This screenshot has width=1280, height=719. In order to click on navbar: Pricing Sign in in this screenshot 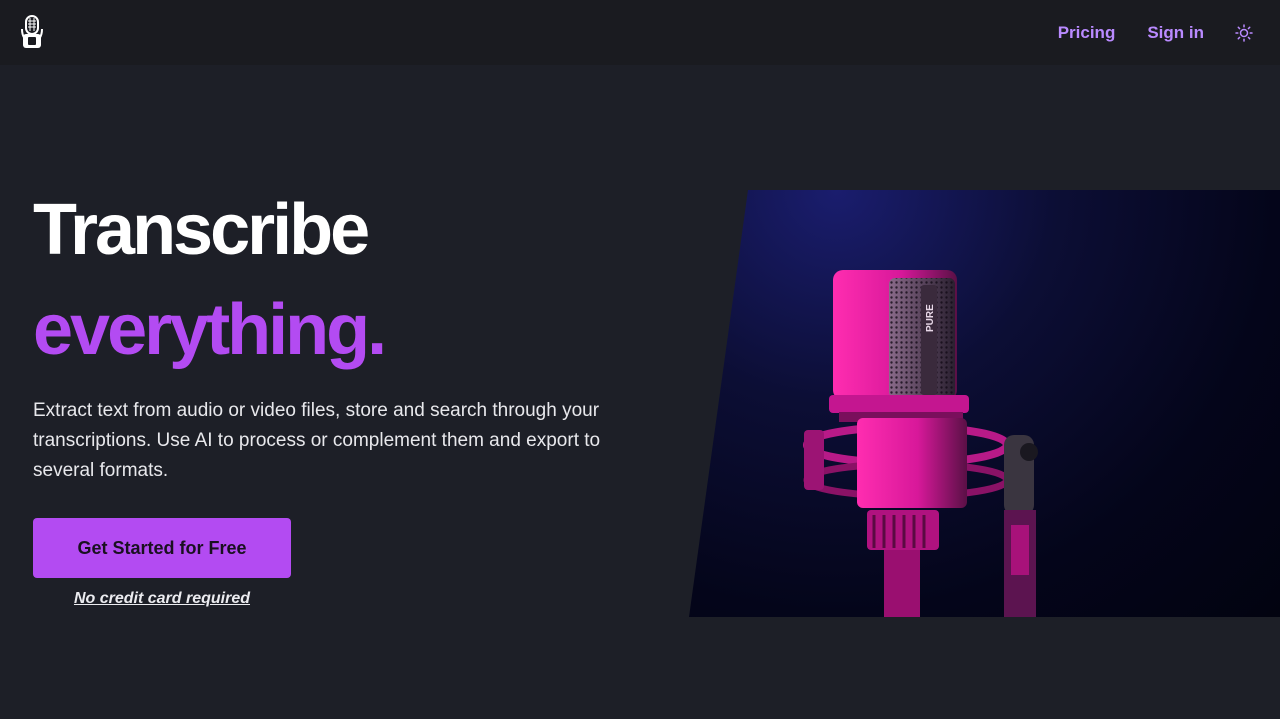, I will do `click(640, 32)`.